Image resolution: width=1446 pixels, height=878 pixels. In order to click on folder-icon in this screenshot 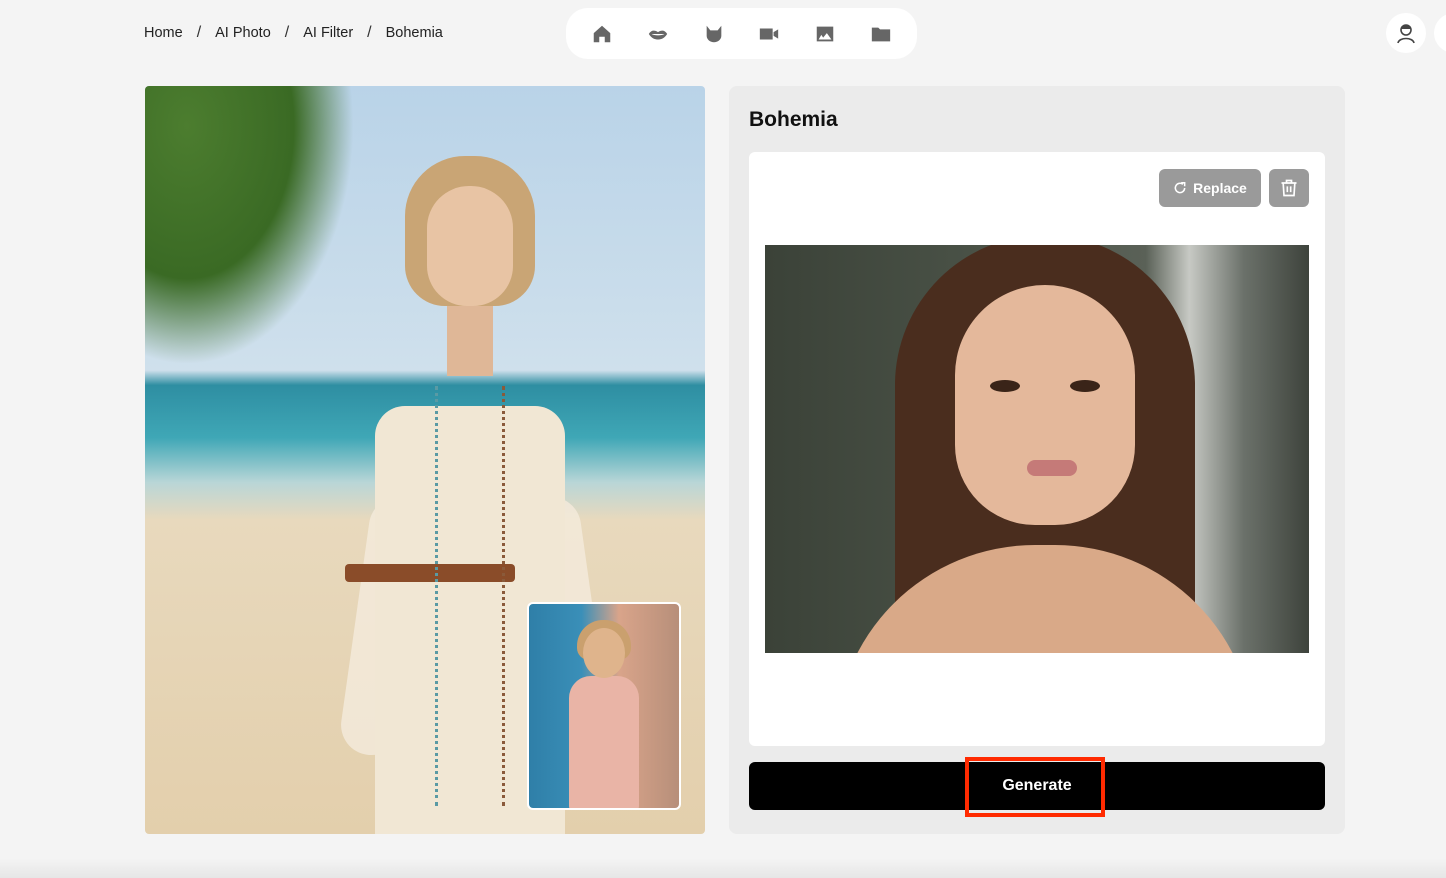, I will do `click(881, 34)`.